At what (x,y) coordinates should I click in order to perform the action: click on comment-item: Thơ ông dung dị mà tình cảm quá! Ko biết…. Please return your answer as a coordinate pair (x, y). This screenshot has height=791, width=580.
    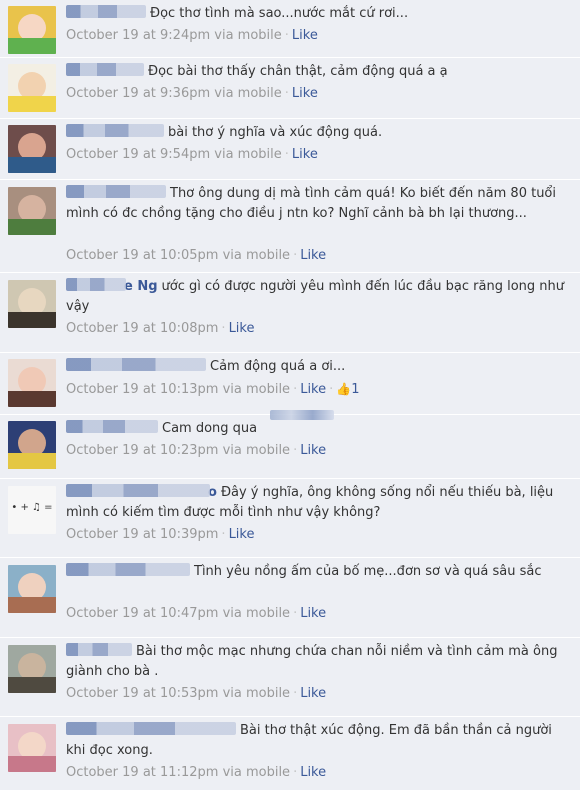
    Looking at the image, I should click on (290, 226).